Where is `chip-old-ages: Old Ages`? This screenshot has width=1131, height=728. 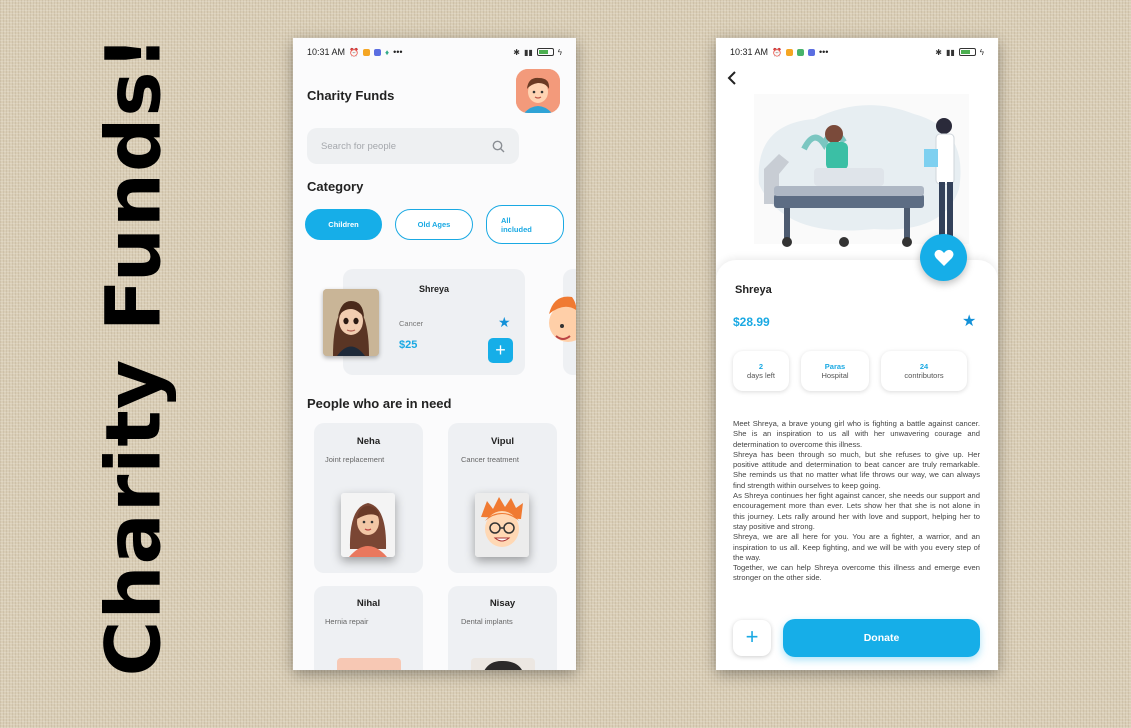 chip-old-ages: Old Ages is located at coordinates (434, 224).